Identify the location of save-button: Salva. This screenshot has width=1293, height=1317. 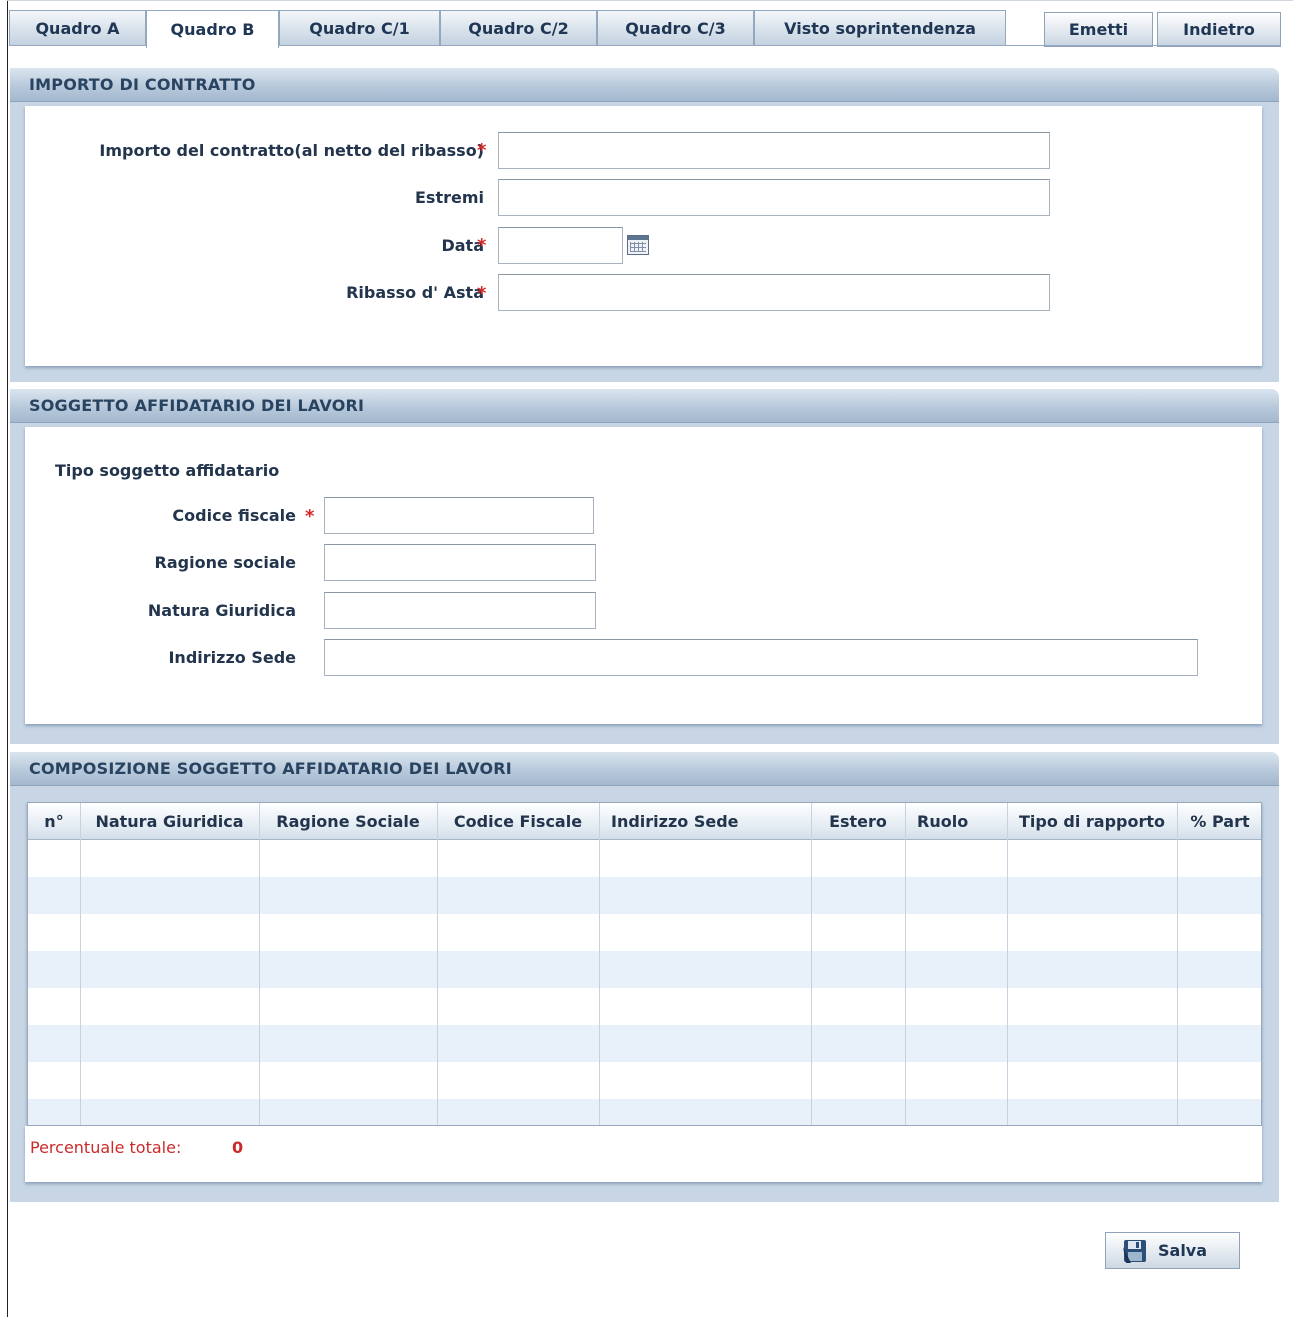
(1172, 1250).